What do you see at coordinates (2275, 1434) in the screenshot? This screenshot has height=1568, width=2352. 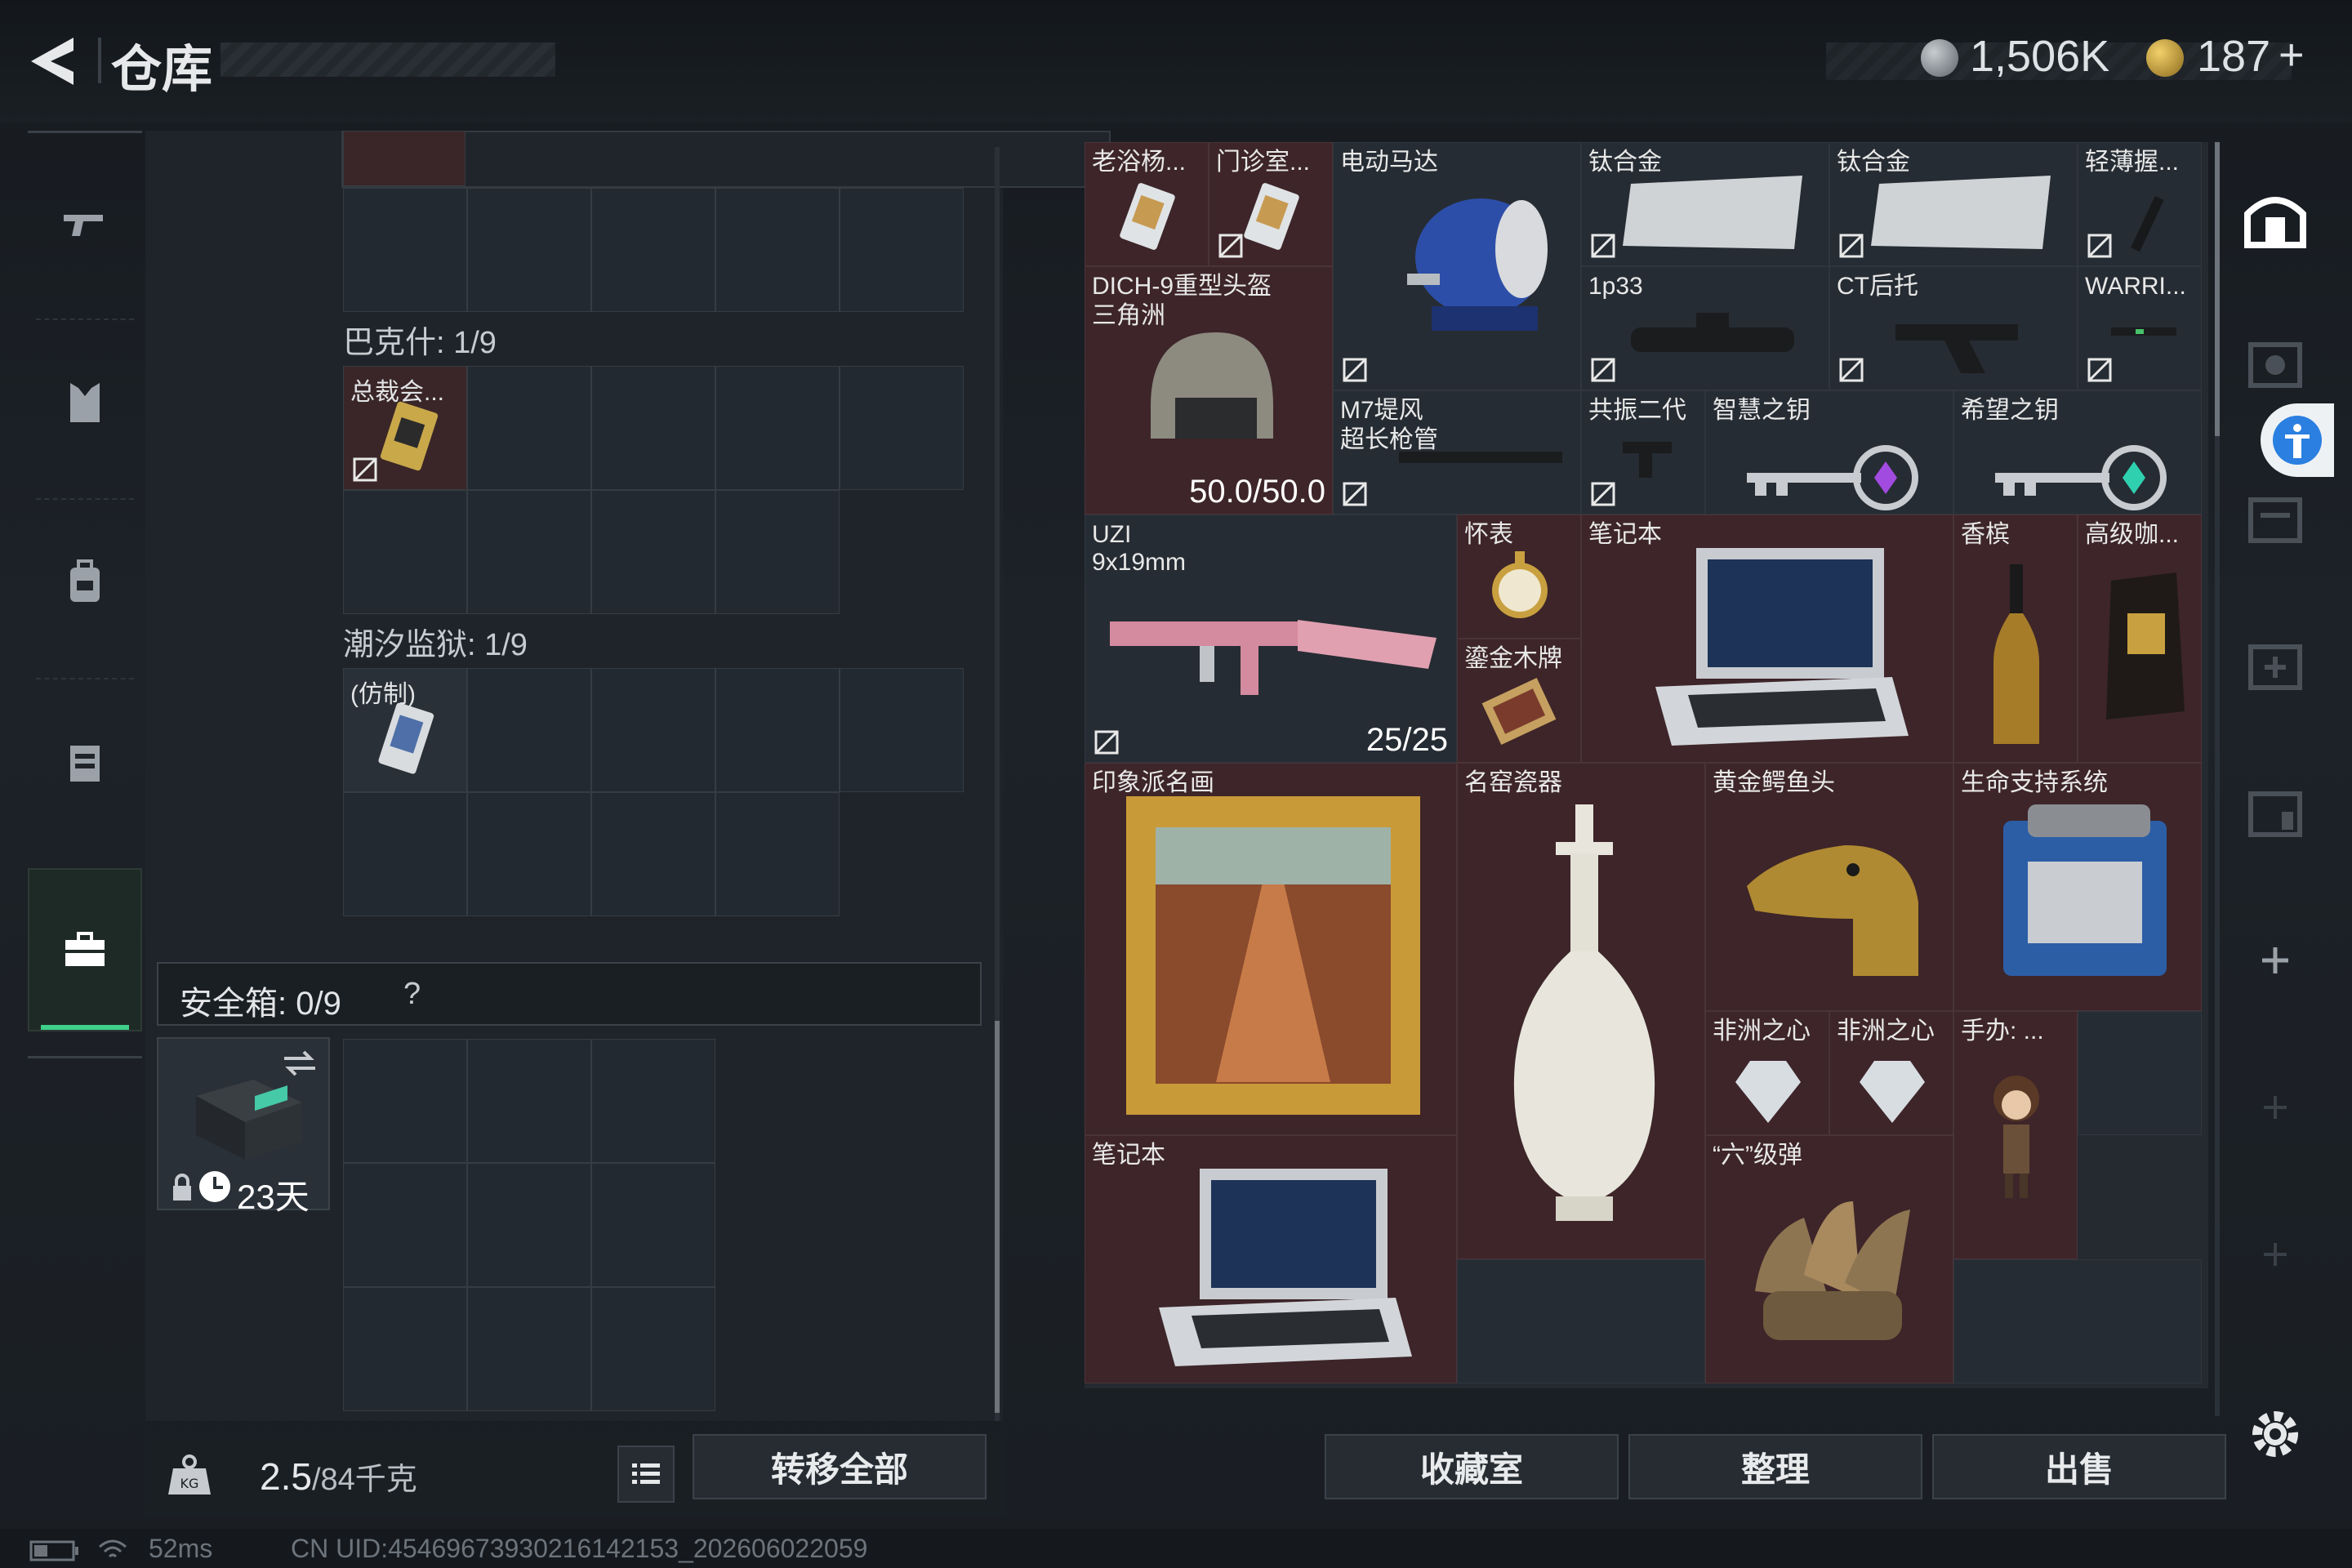 I see `settings-button` at bounding box center [2275, 1434].